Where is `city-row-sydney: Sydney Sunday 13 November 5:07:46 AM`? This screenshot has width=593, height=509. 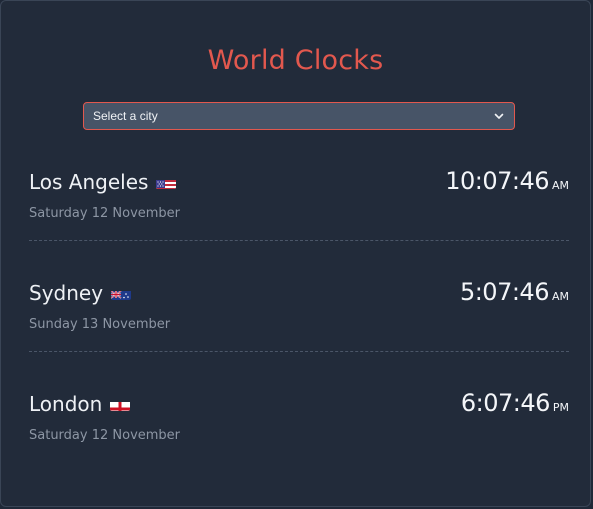
city-row-sydney: Sydney Sunday 13 November 5:07:46 AM is located at coordinates (299, 314).